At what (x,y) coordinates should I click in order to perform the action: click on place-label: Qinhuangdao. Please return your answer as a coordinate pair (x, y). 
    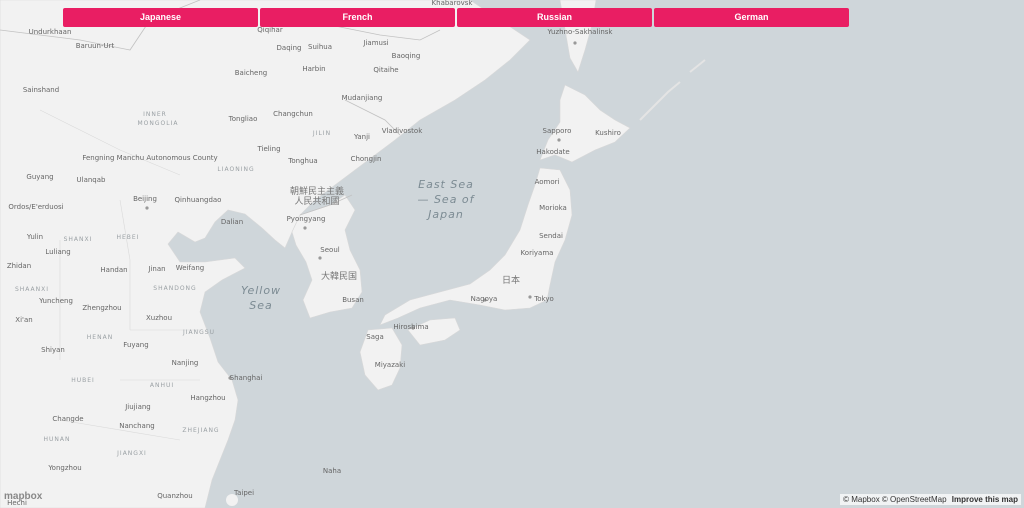
    Looking at the image, I should click on (198, 200).